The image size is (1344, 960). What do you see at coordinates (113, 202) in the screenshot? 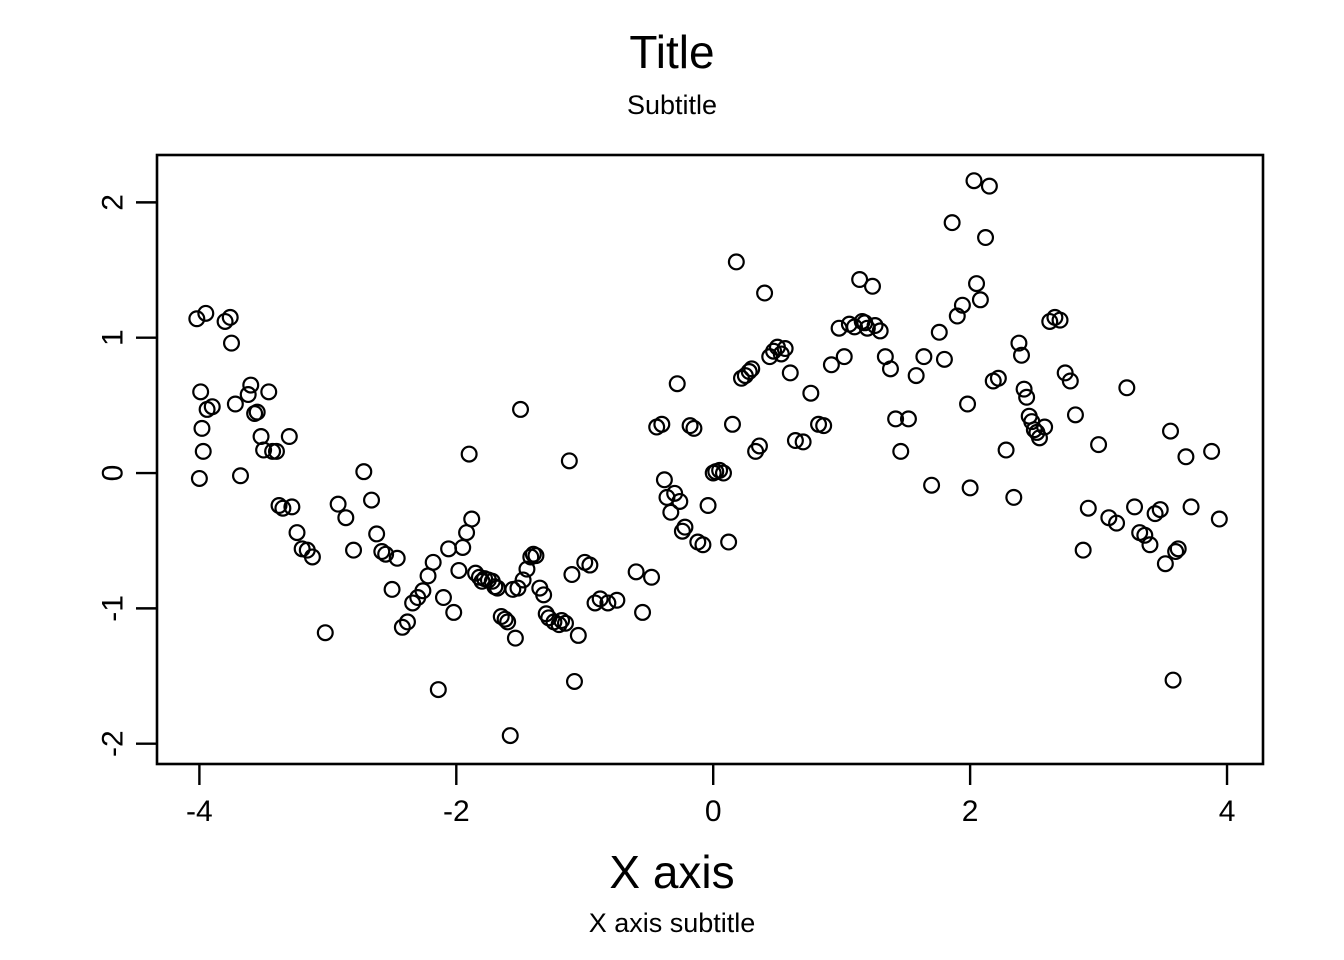
I see `y-tick-label: 2` at bounding box center [113, 202].